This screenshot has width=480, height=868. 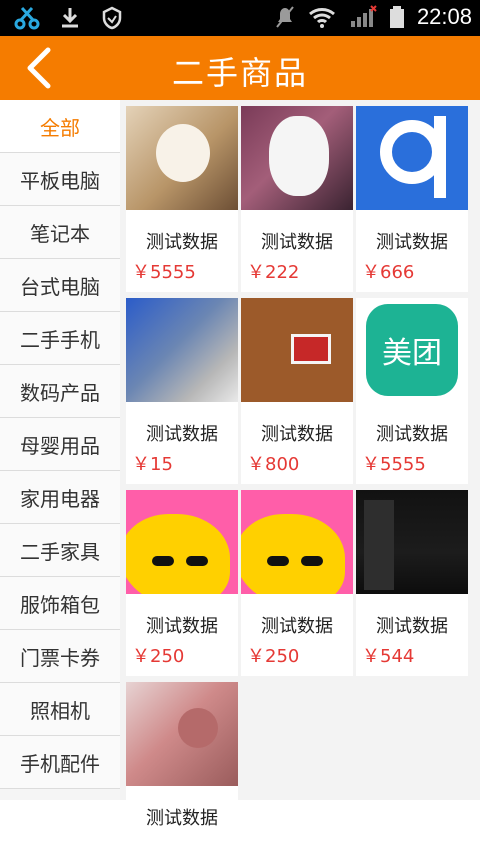 I want to click on product-card: 测试数据, so click(x=182, y=775).